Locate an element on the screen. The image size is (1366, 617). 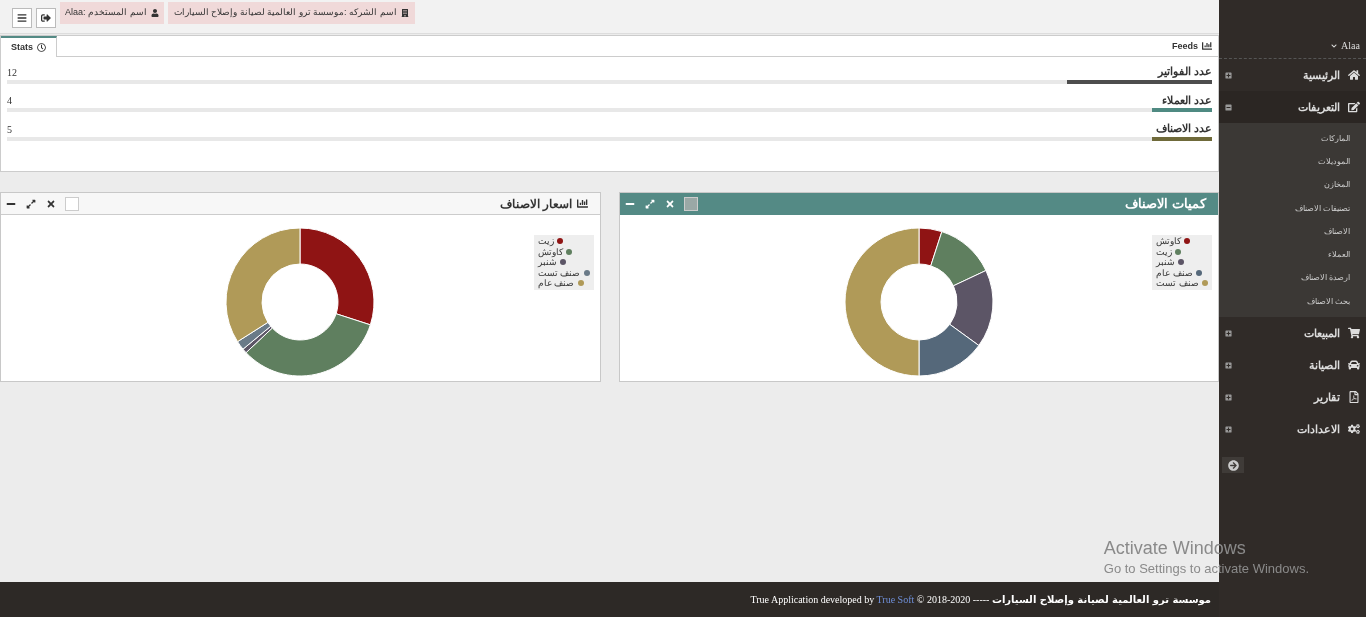
sidebar-label: الرئيسية is located at coordinates (1321, 75).